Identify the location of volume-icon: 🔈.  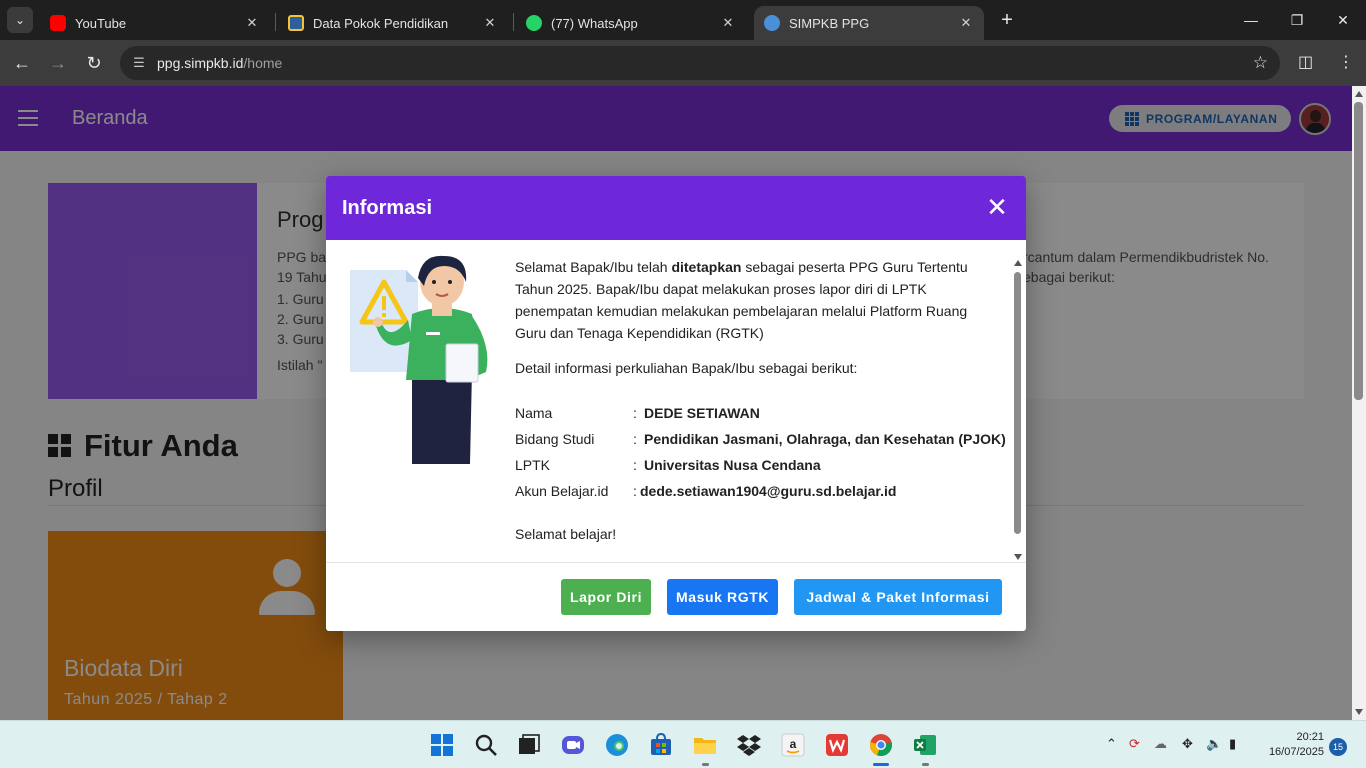
(1214, 744).